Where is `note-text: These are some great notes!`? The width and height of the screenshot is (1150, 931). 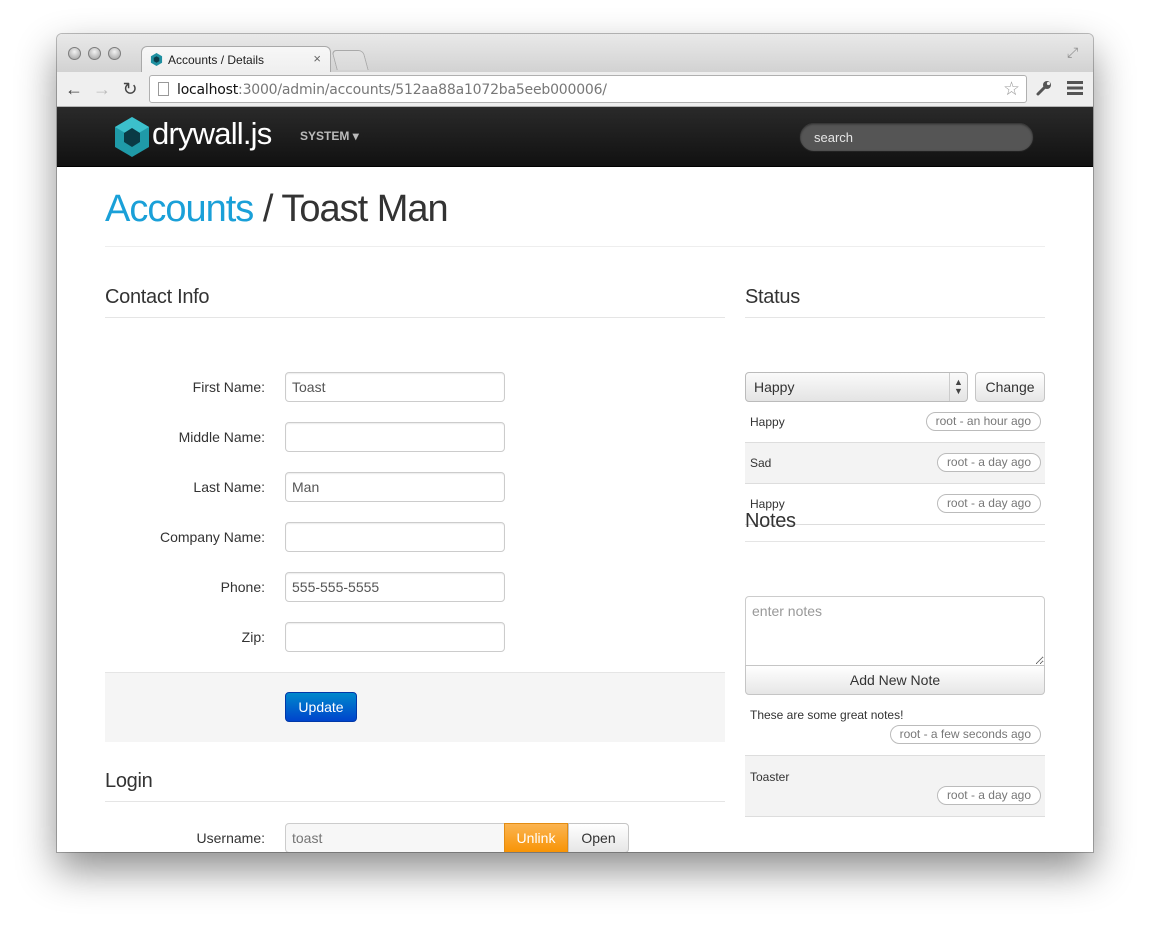
note-text: These are some great notes! is located at coordinates (827, 715).